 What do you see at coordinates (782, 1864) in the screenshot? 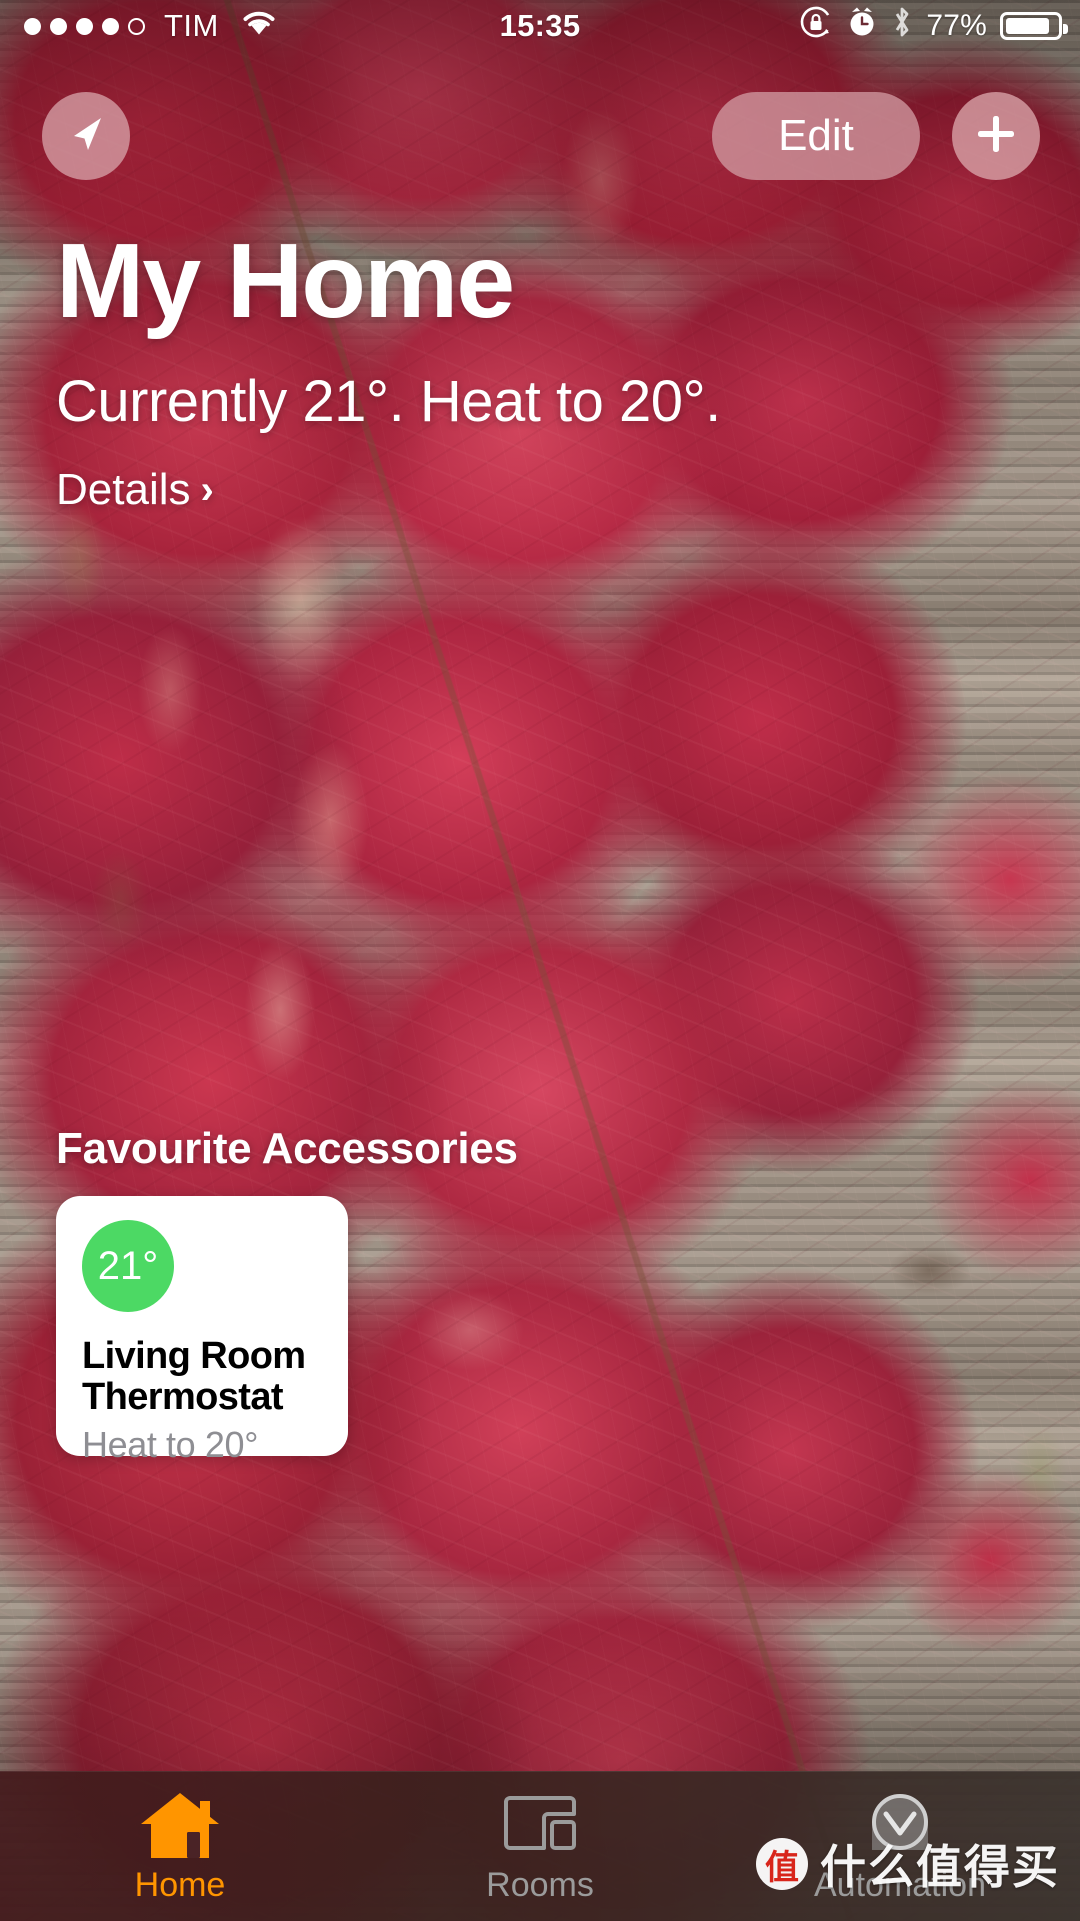
I see `watermark-logo-icon: 值` at bounding box center [782, 1864].